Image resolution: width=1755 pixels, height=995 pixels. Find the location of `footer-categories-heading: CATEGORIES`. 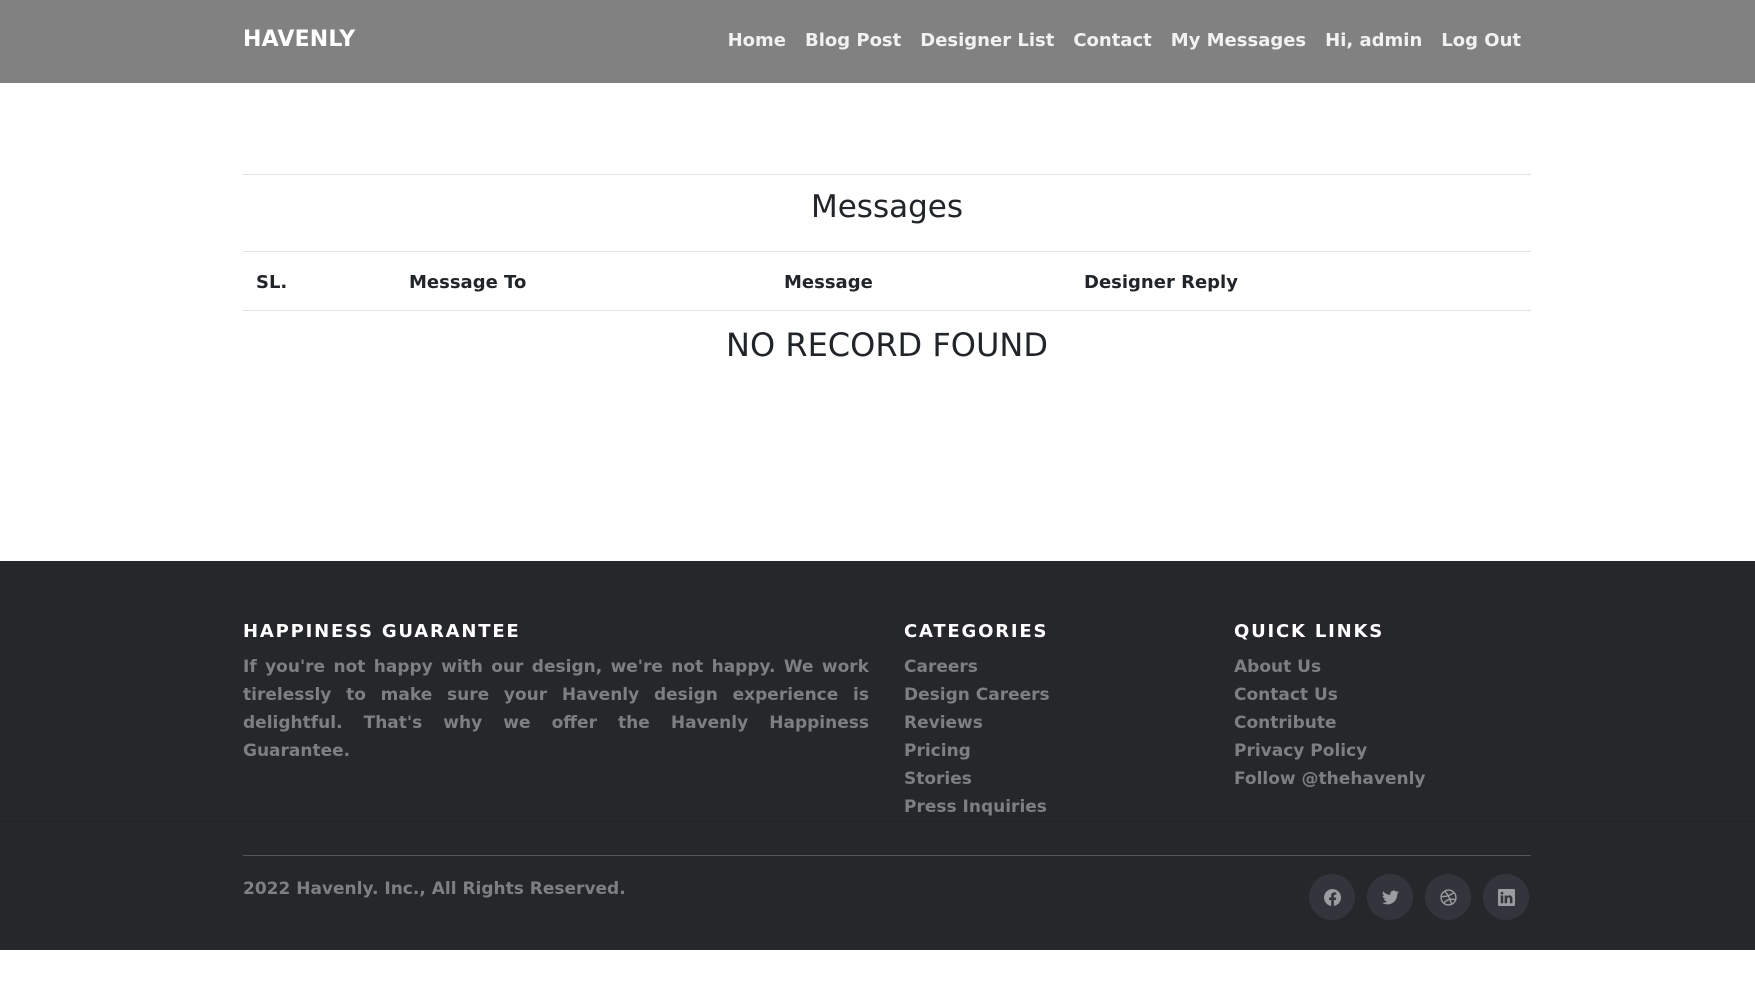

footer-categories-heading: CATEGORIES is located at coordinates (976, 631).